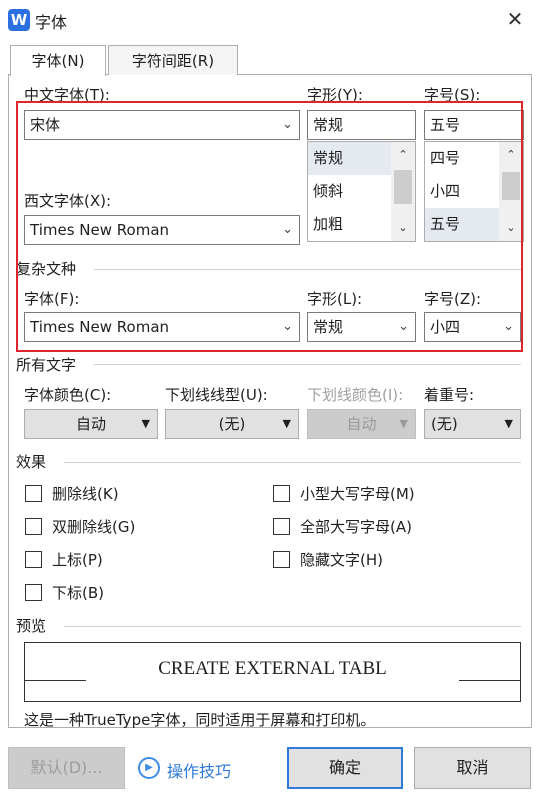 The height and width of the screenshot is (799, 539). I want to click on complex-size-value: 小四, so click(445, 327).